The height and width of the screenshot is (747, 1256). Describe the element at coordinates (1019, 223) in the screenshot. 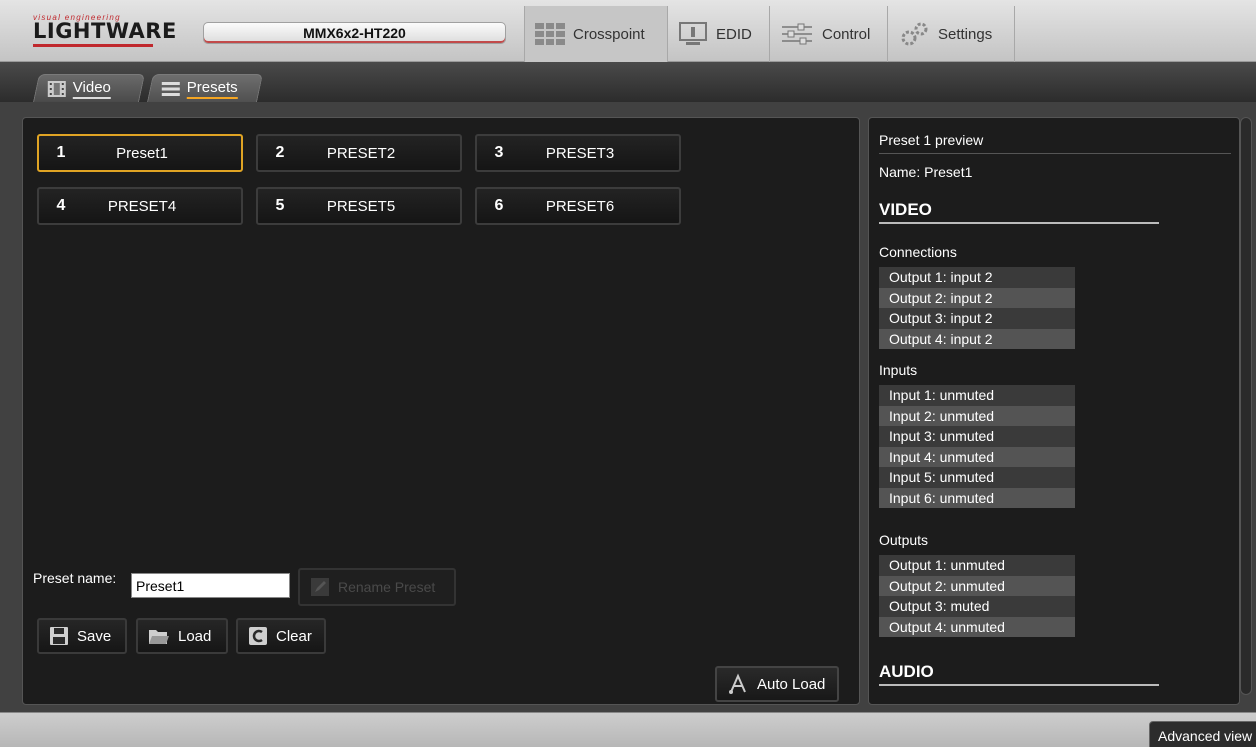

I see `video-heading-rule` at that location.